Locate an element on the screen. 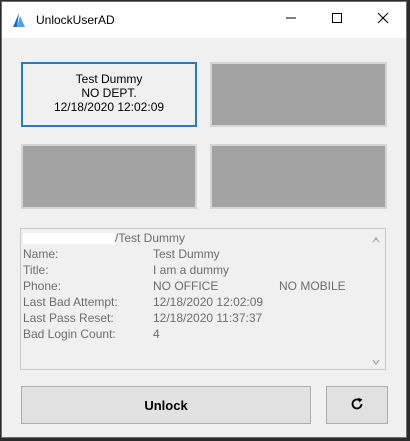 This screenshot has height=441, width=410. close-button is located at coordinates (383, 20).